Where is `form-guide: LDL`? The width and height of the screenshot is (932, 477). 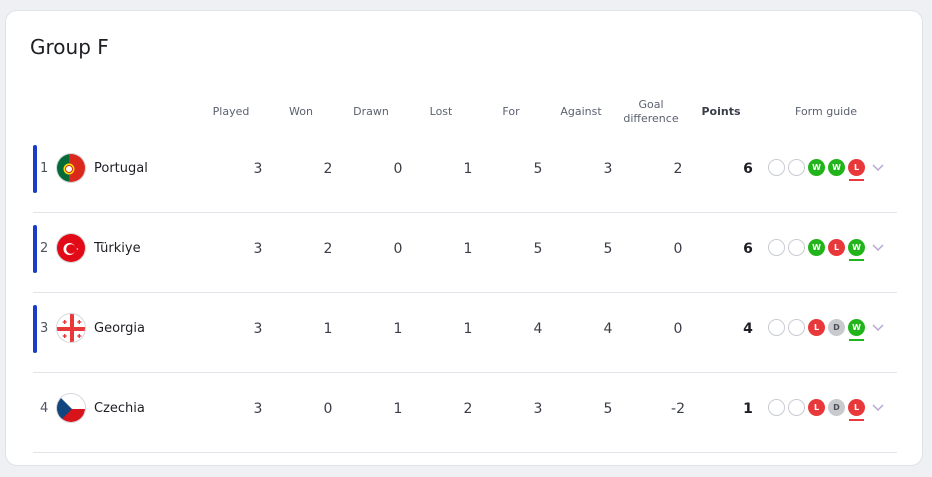
form-guide: LDL is located at coordinates (818, 410).